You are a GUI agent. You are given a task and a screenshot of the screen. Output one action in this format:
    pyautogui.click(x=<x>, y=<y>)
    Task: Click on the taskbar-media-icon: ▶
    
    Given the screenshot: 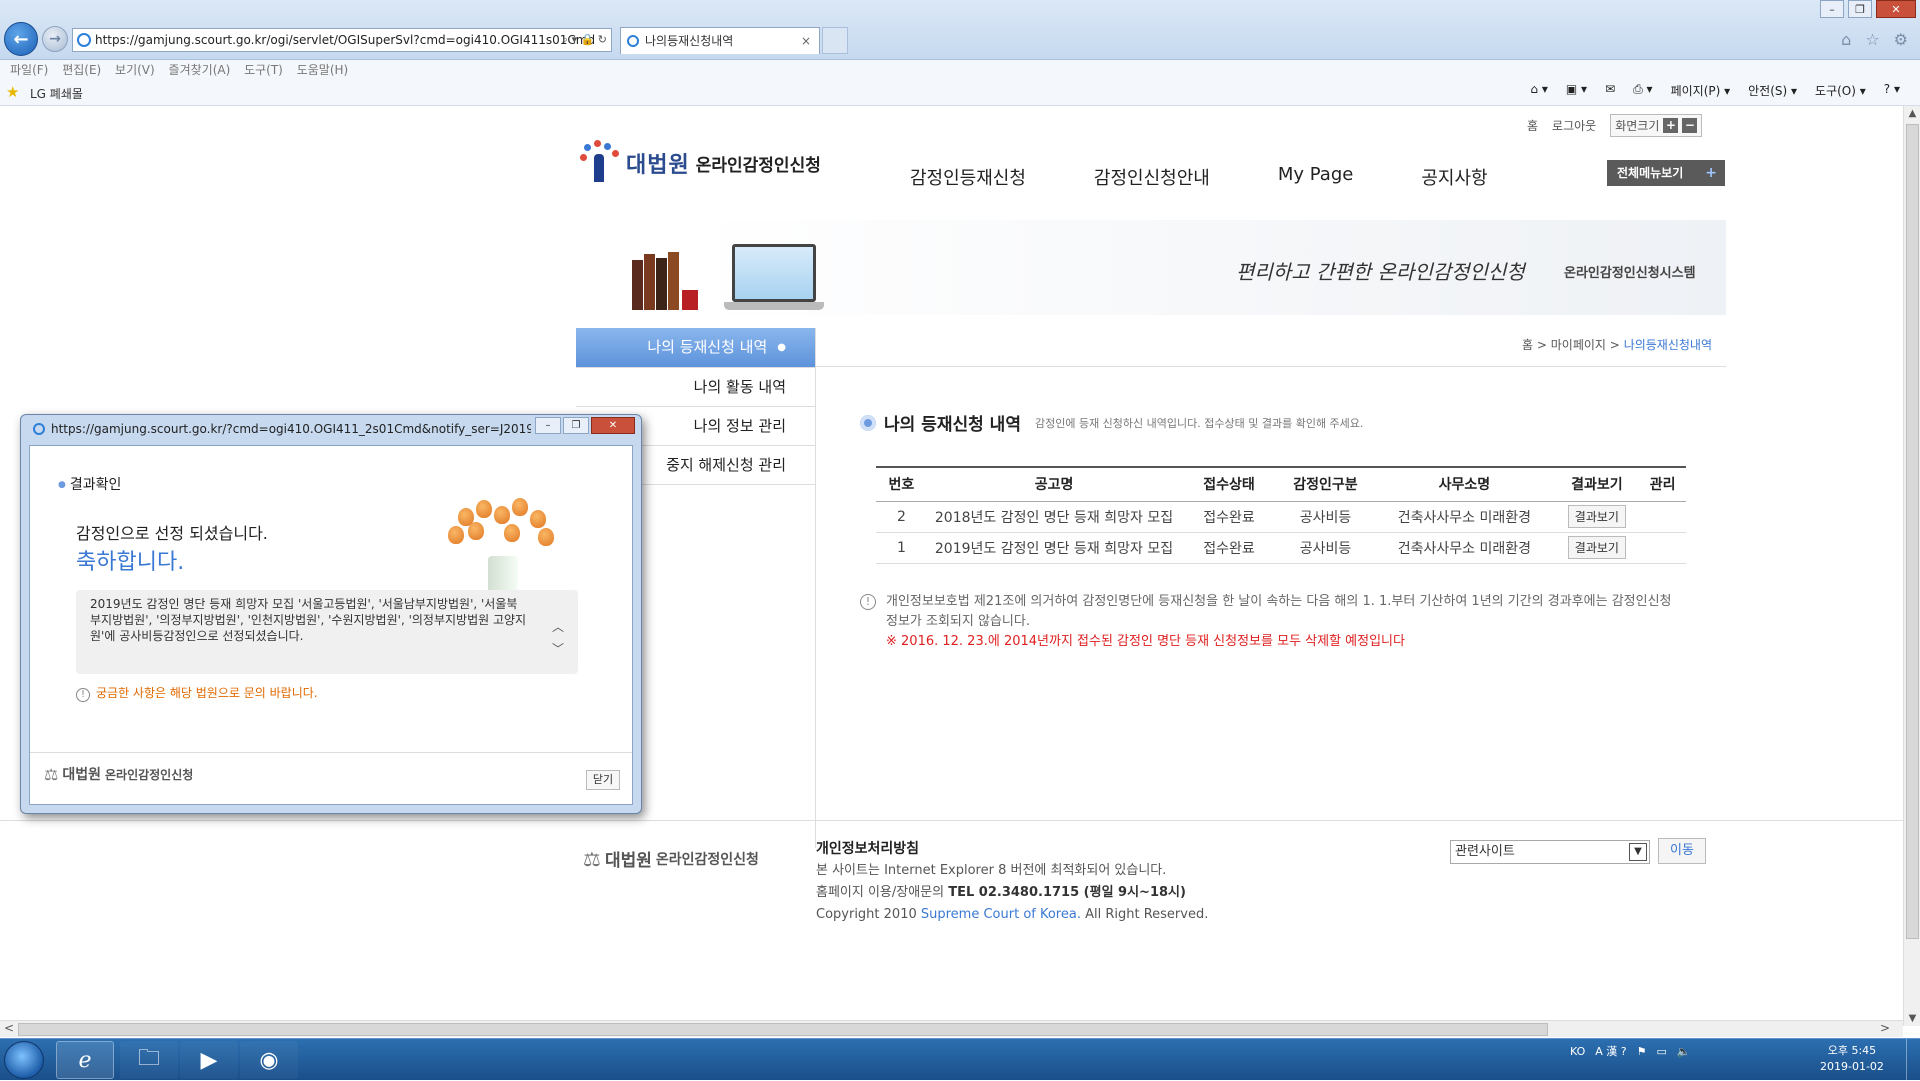 What is the action you would take?
    pyautogui.click(x=209, y=1060)
    